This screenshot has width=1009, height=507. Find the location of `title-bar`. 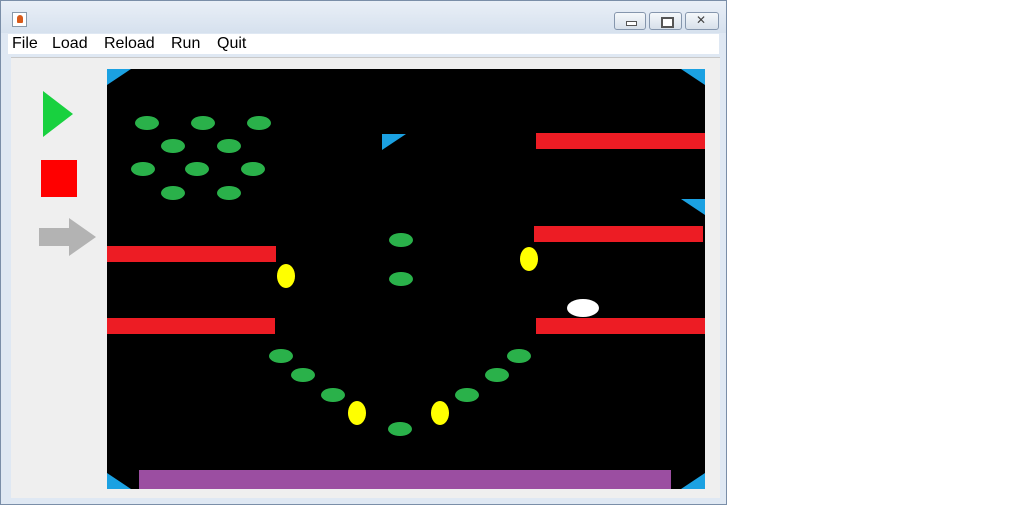

title-bar is located at coordinates (363, 17).